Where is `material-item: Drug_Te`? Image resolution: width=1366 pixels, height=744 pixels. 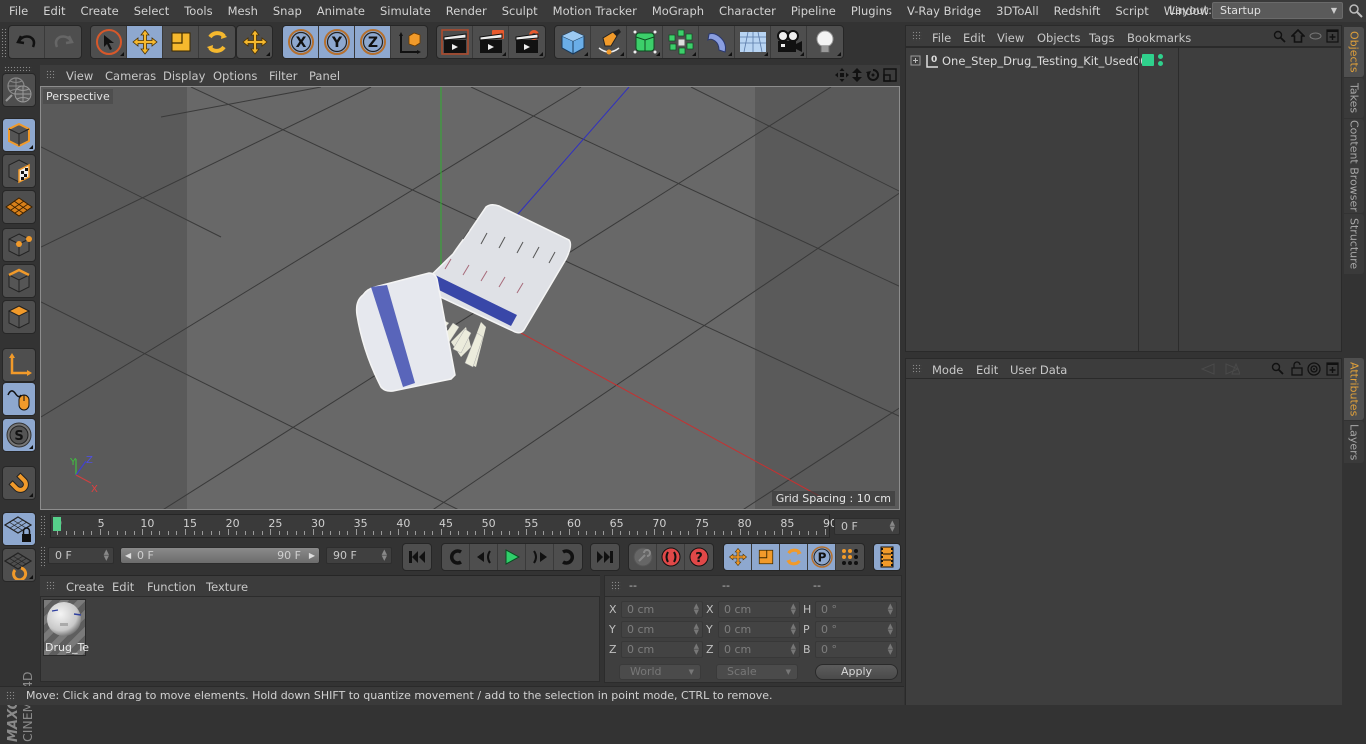 material-item: Drug_Te is located at coordinates (66, 627).